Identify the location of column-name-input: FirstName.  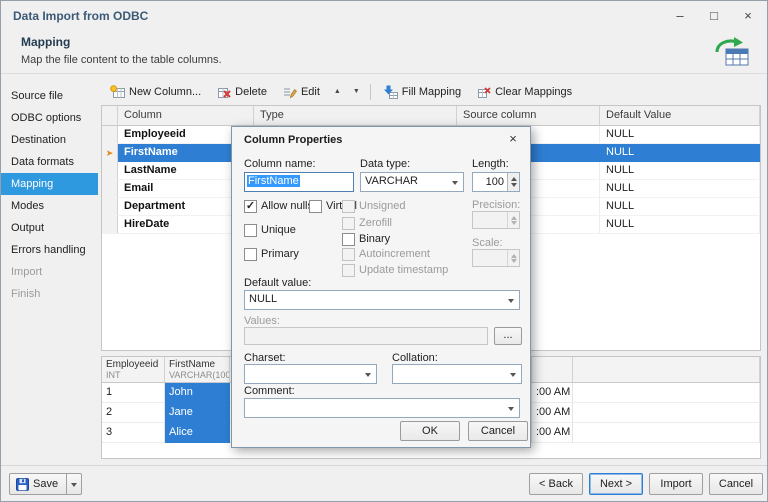
(299, 182).